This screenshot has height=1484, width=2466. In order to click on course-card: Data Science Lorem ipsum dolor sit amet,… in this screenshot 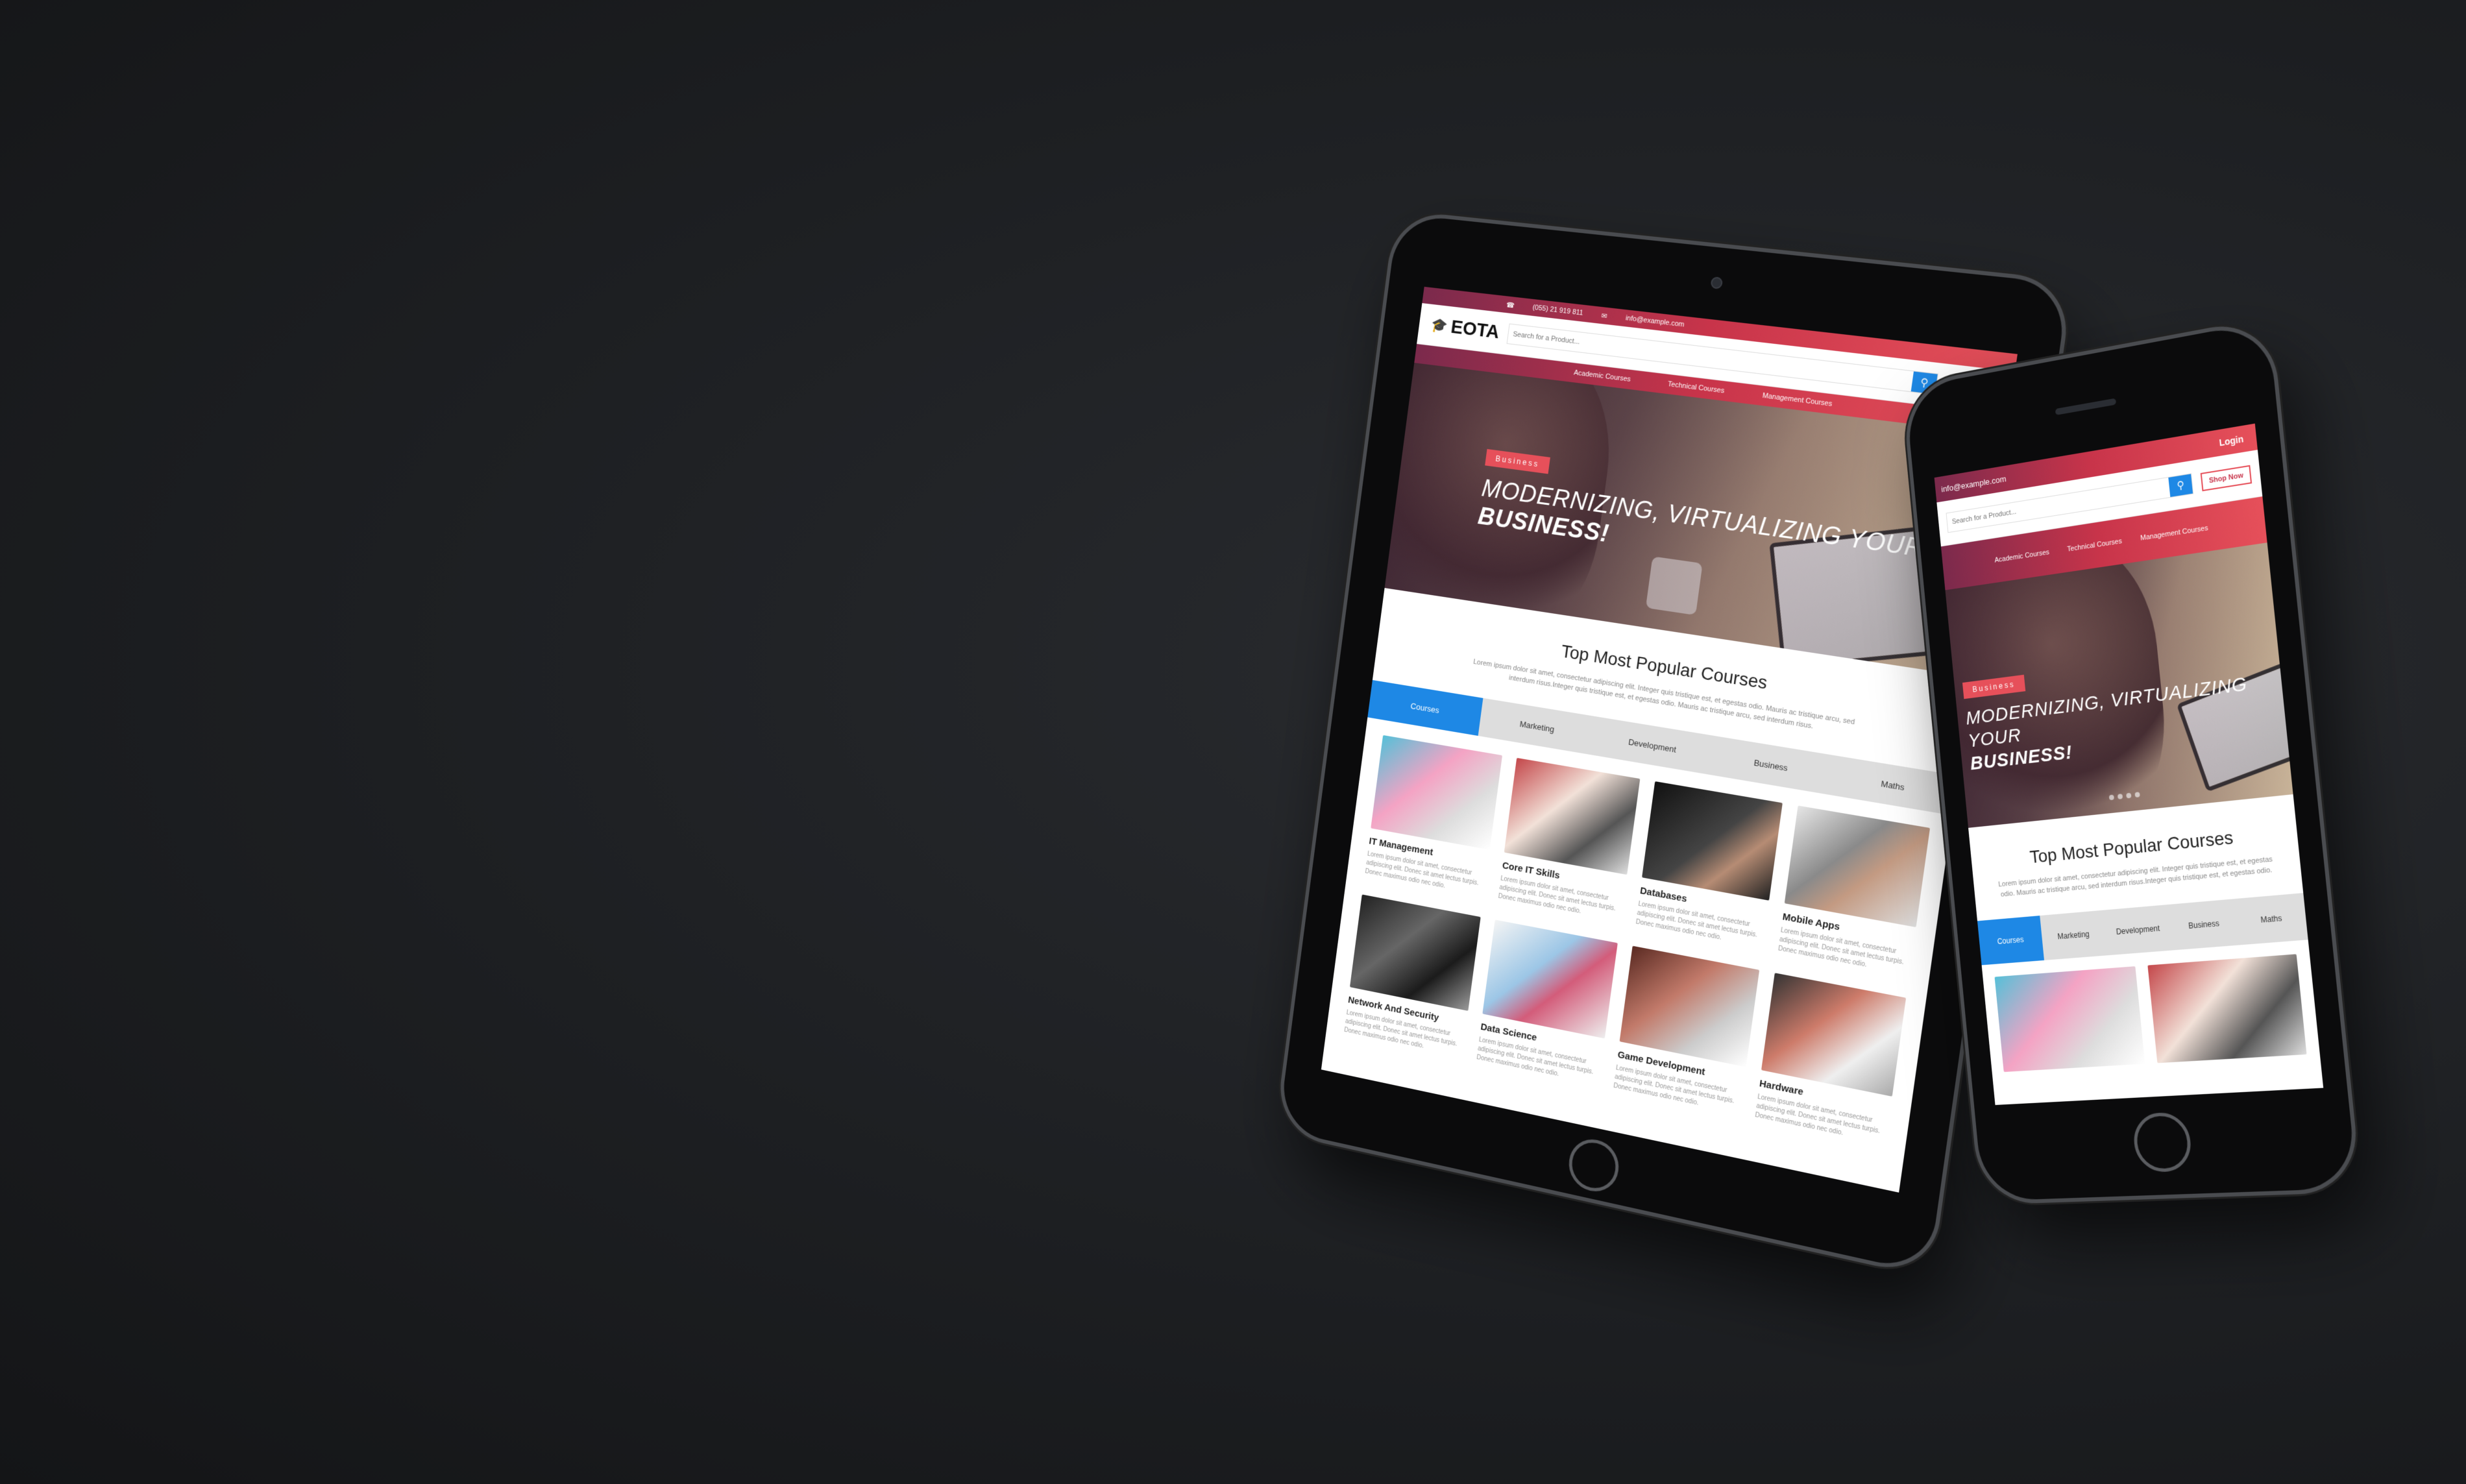, I will do `click(1546, 1003)`.